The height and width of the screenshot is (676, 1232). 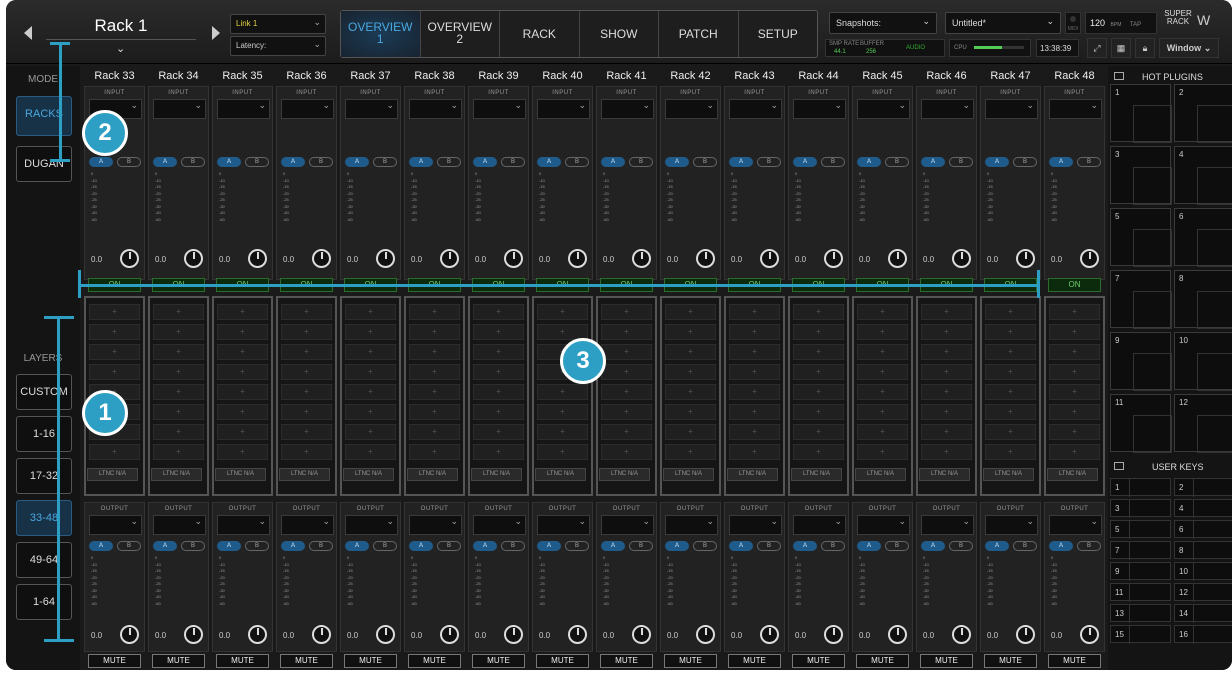 I want to click on user-key: 7, so click(x=1140, y=550).